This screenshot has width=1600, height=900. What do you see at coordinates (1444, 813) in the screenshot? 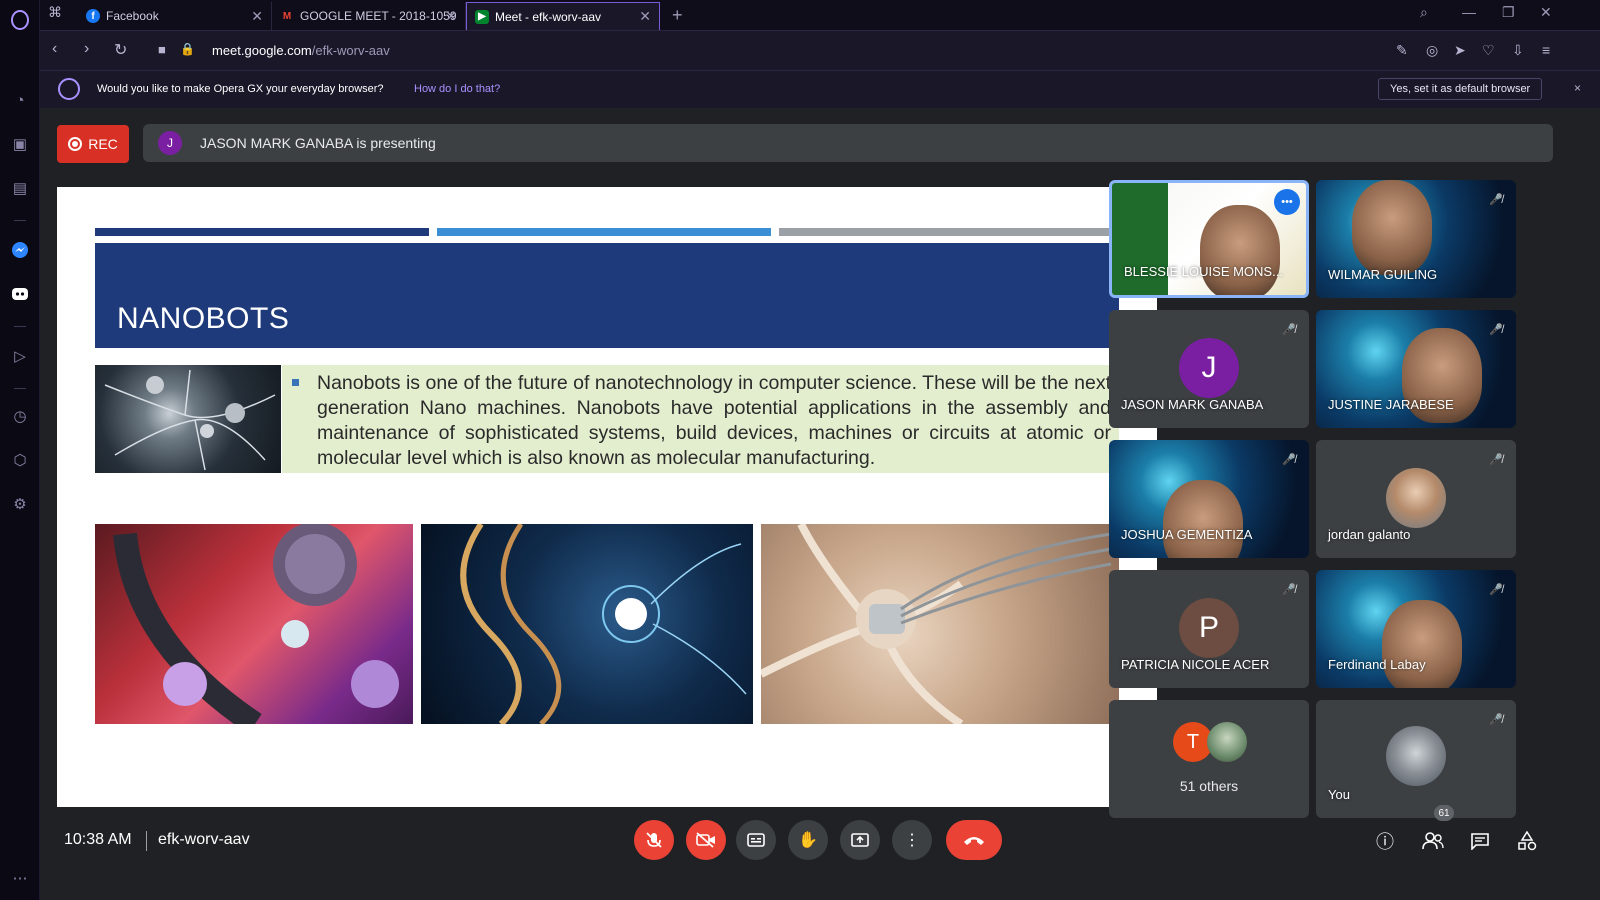
I see `people-count-badge: 61` at bounding box center [1444, 813].